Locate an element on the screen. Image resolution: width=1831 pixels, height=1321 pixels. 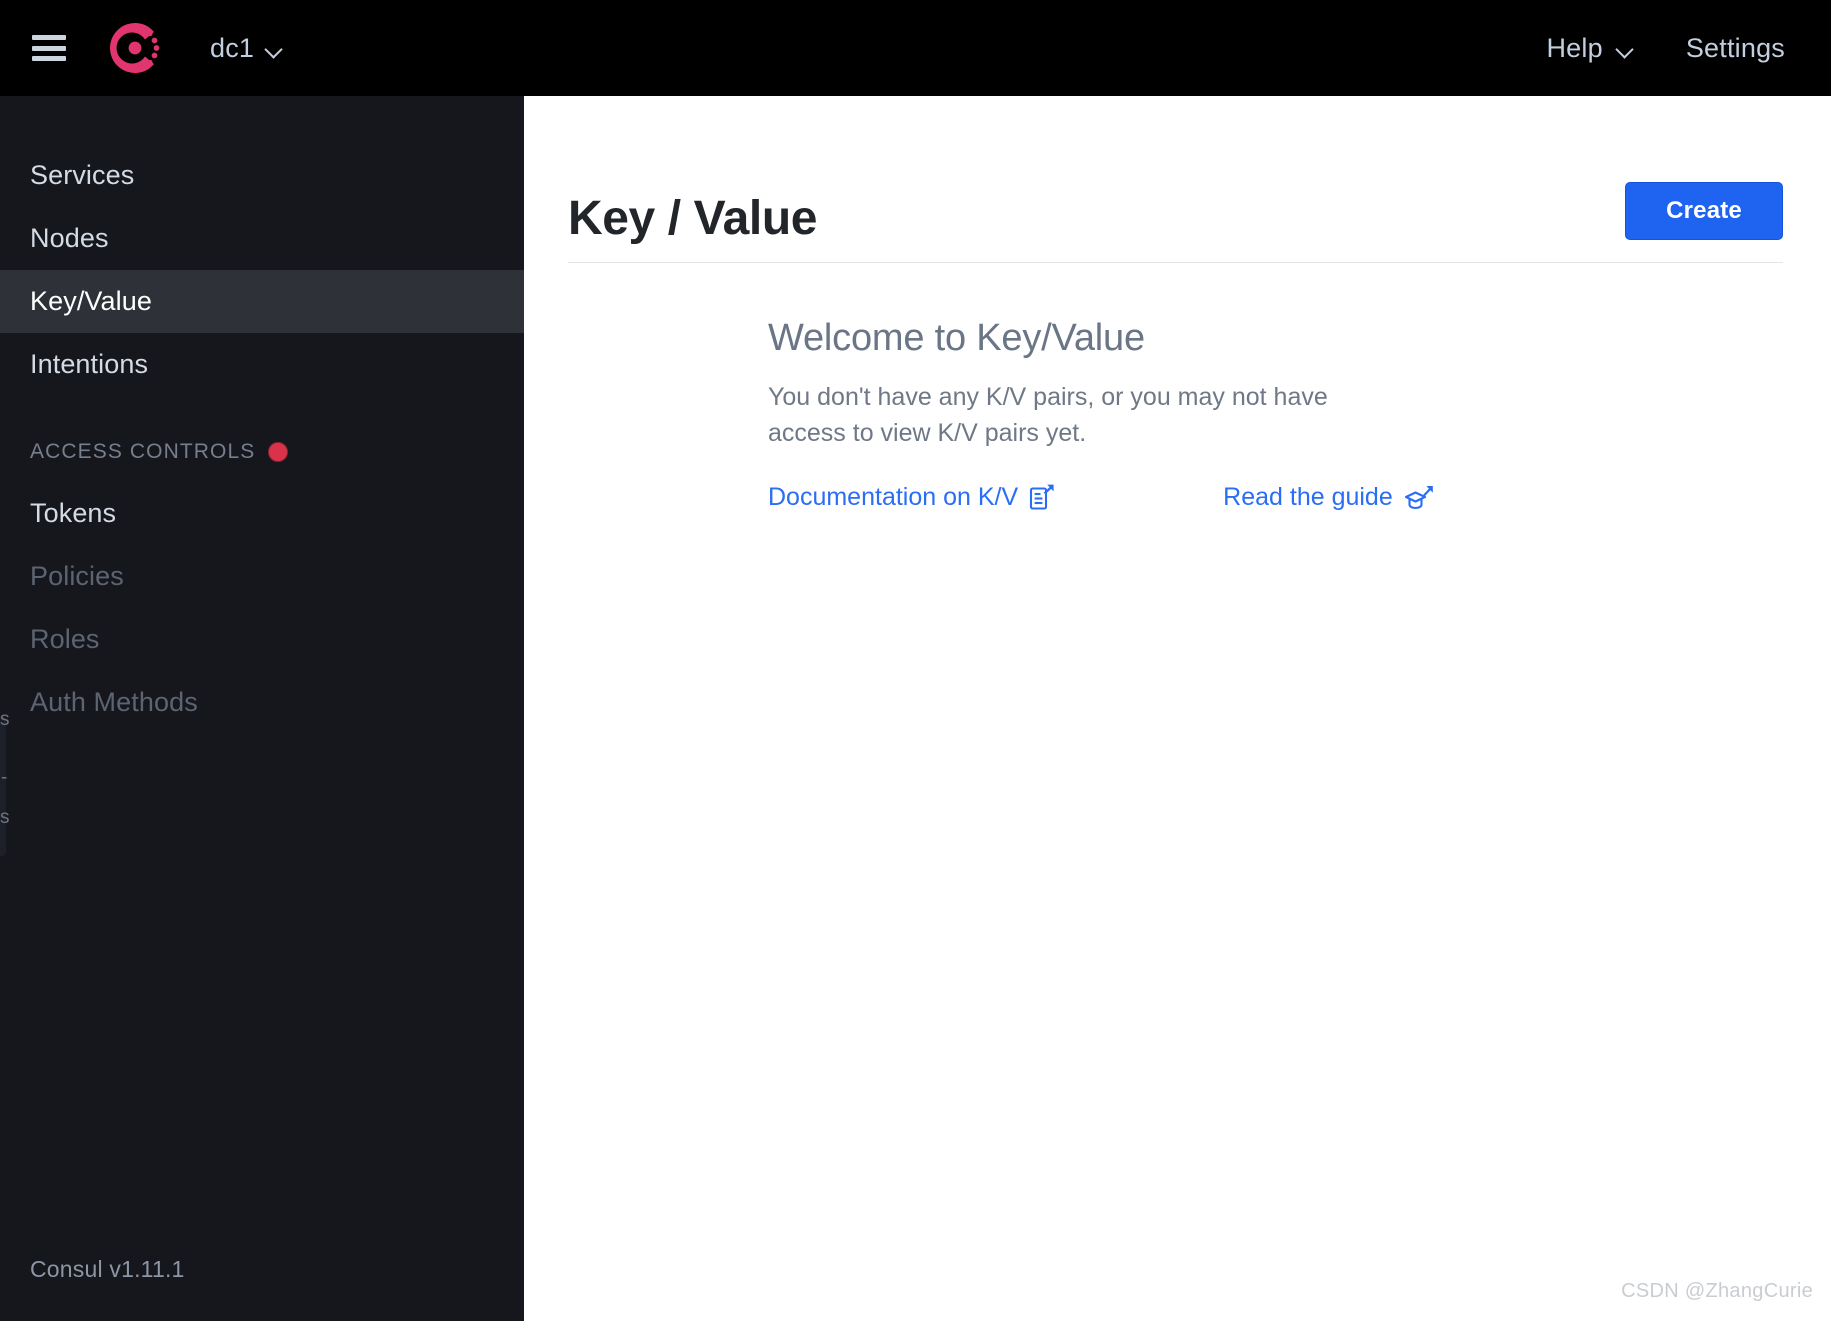
sidebar-item-key-value: Key/Value is located at coordinates (262, 301).